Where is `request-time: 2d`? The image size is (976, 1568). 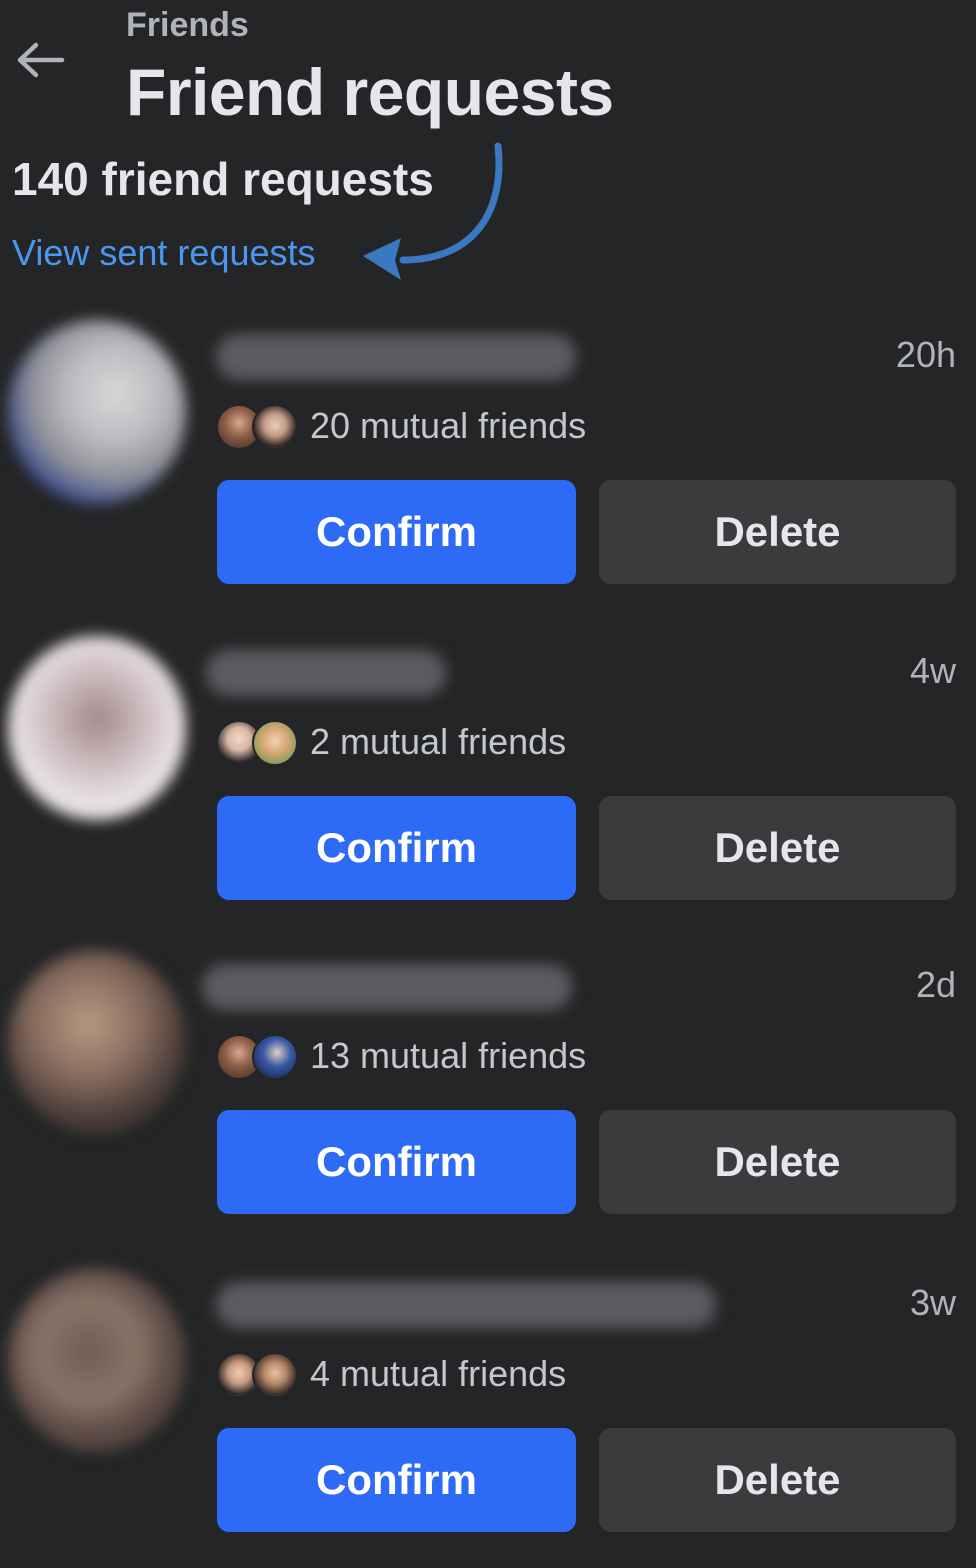
request-time: 2d is located at coordinates (935, 984).